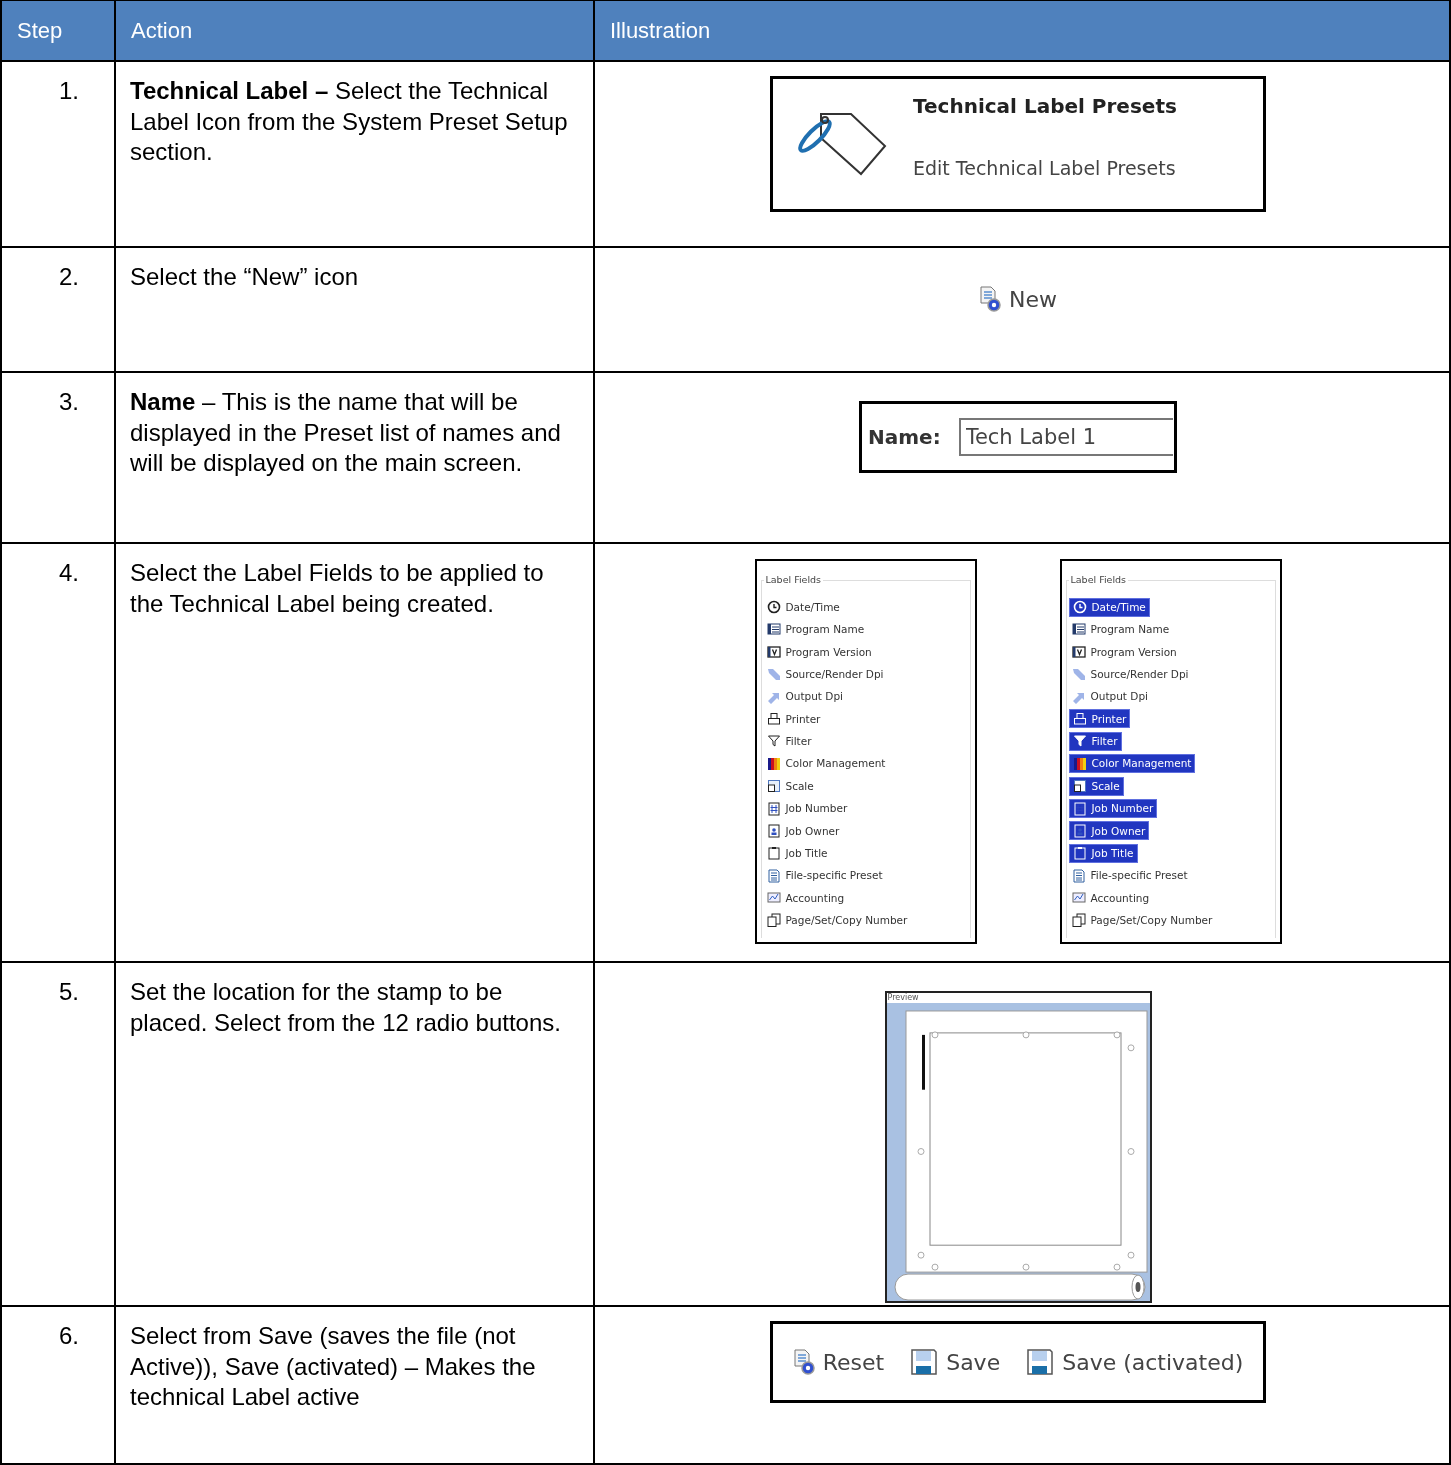 The width and height of the screenshot is (1451, 1465). I want to click on save-button: Save, so click(955, 1362).